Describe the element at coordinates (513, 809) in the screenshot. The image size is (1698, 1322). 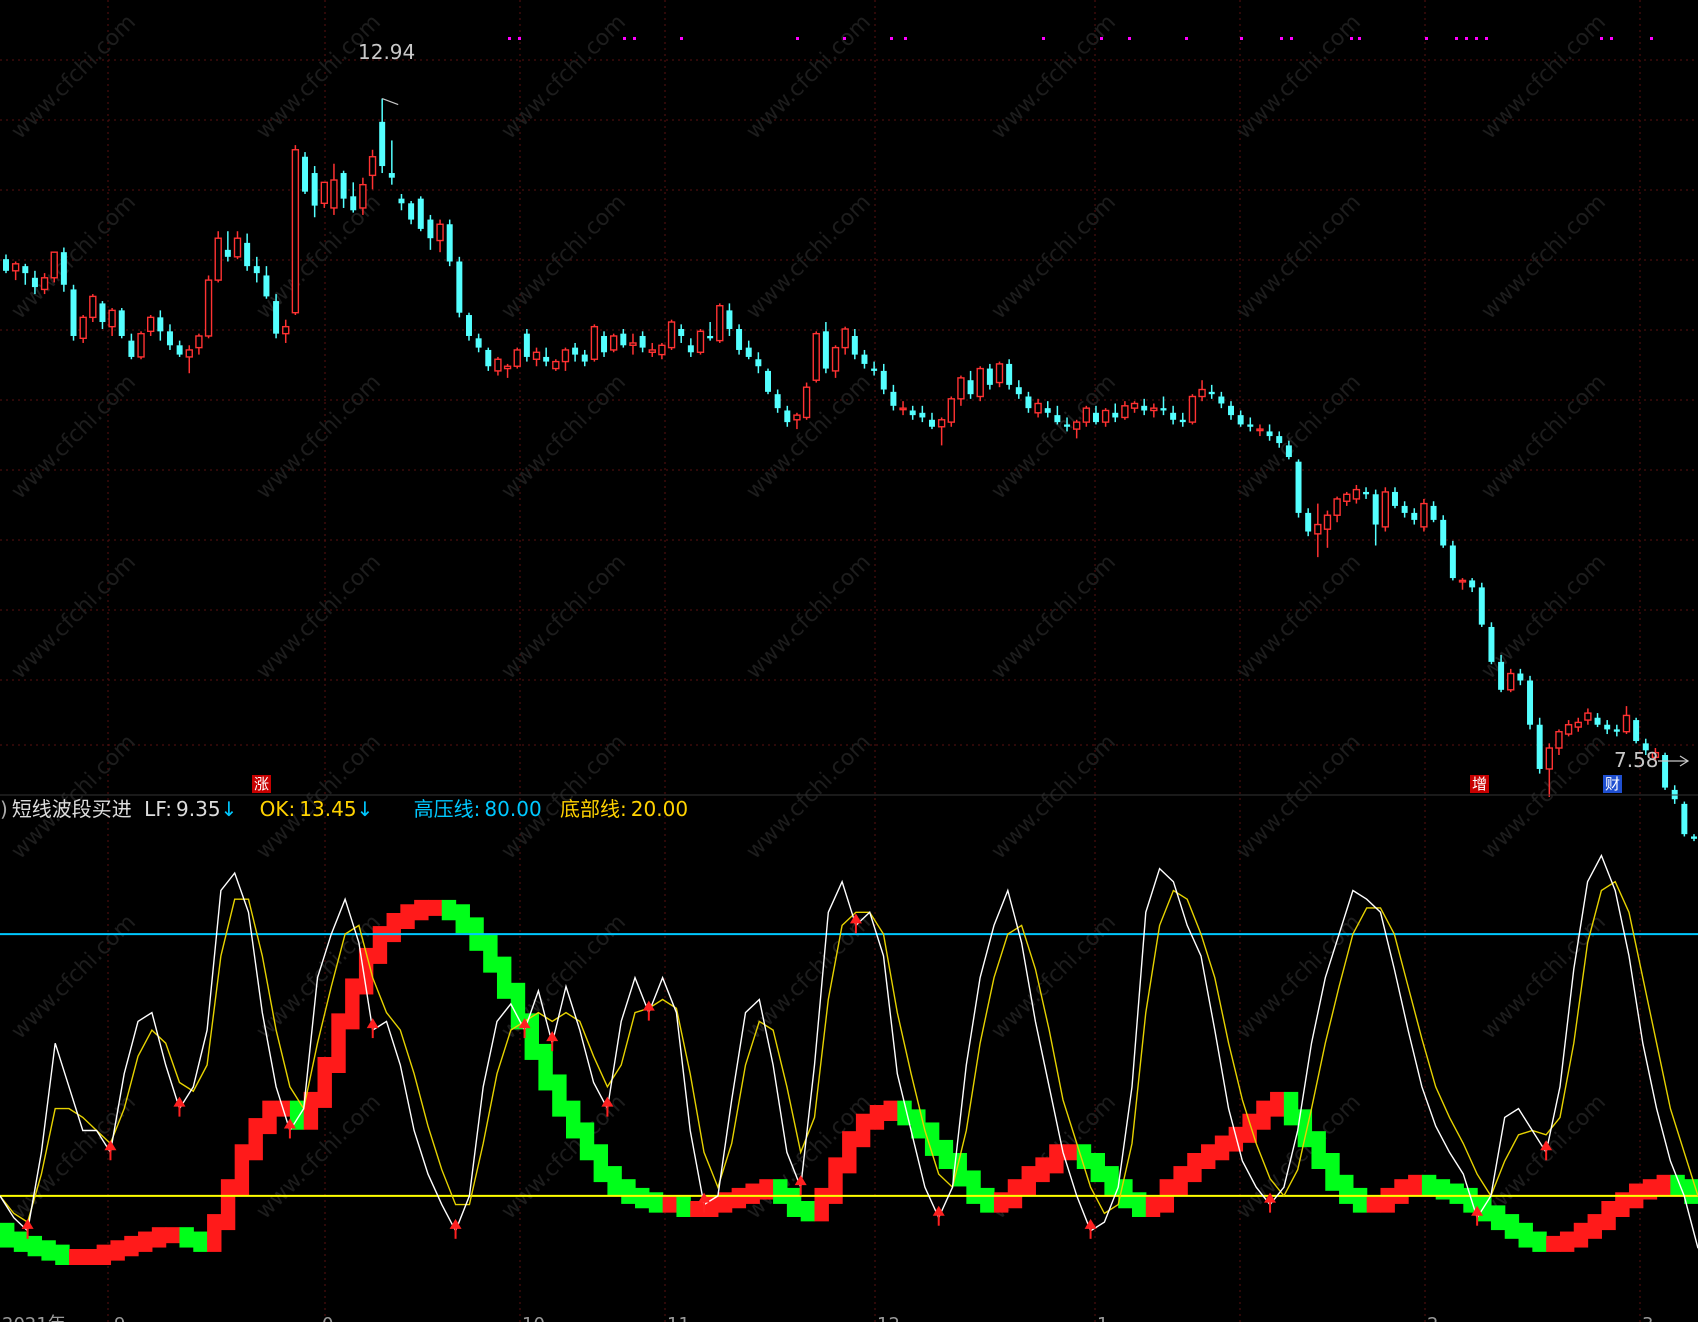
I see `legend-high-value: 80.00` at that location.